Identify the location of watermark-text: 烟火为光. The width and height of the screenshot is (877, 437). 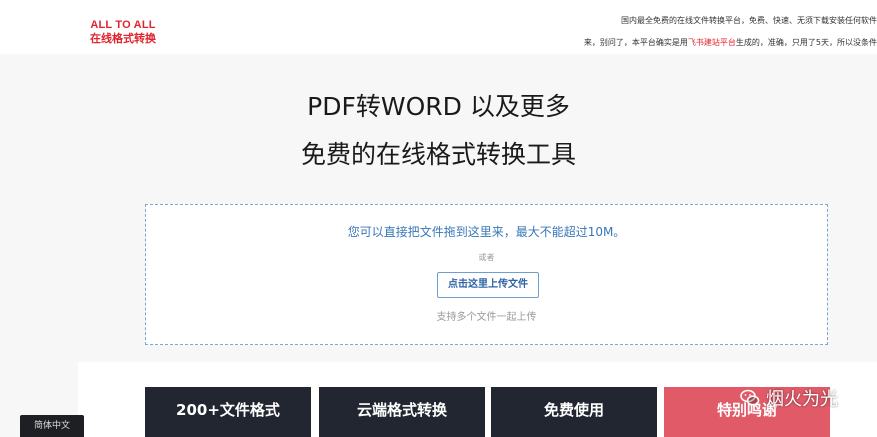
(802, 399).